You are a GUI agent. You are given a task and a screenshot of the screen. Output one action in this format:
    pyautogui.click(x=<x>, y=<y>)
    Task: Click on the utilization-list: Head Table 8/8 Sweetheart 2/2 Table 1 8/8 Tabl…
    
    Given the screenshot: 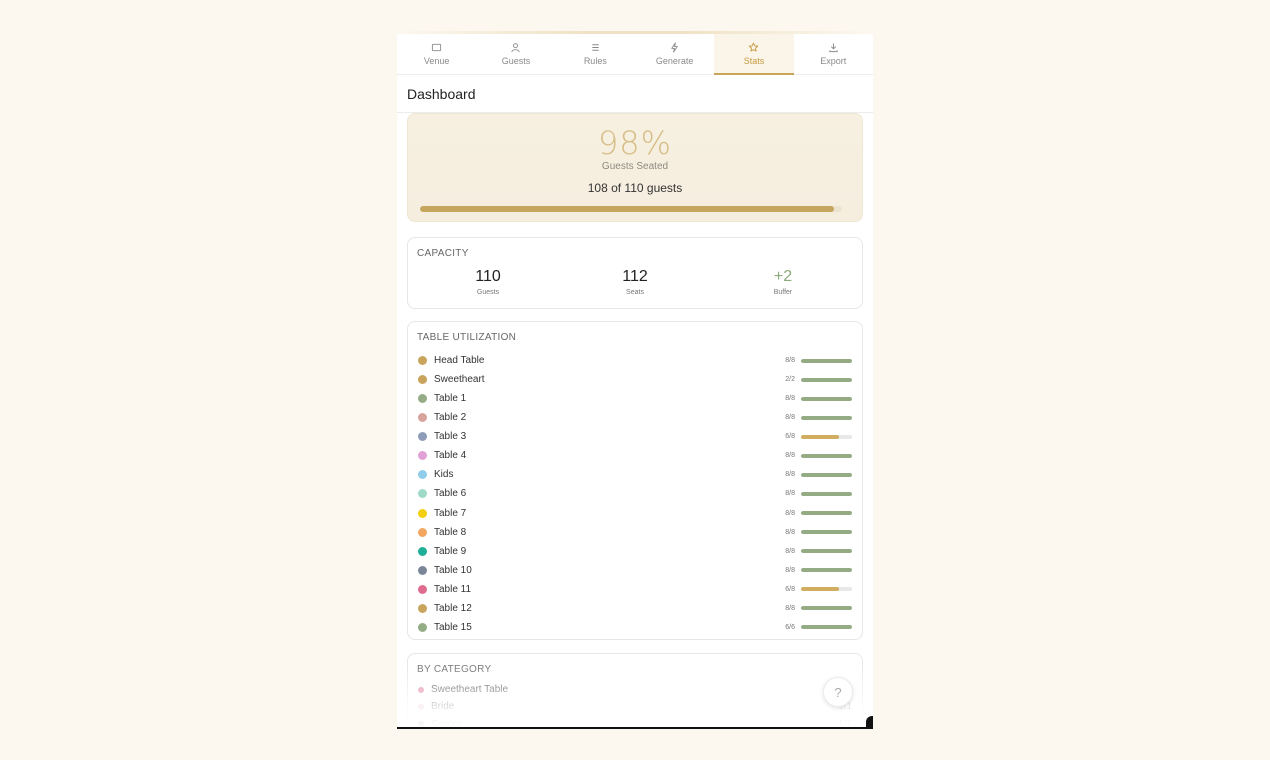 What is the action you would take?
    pyautogui.click(x=635, y=494)
    